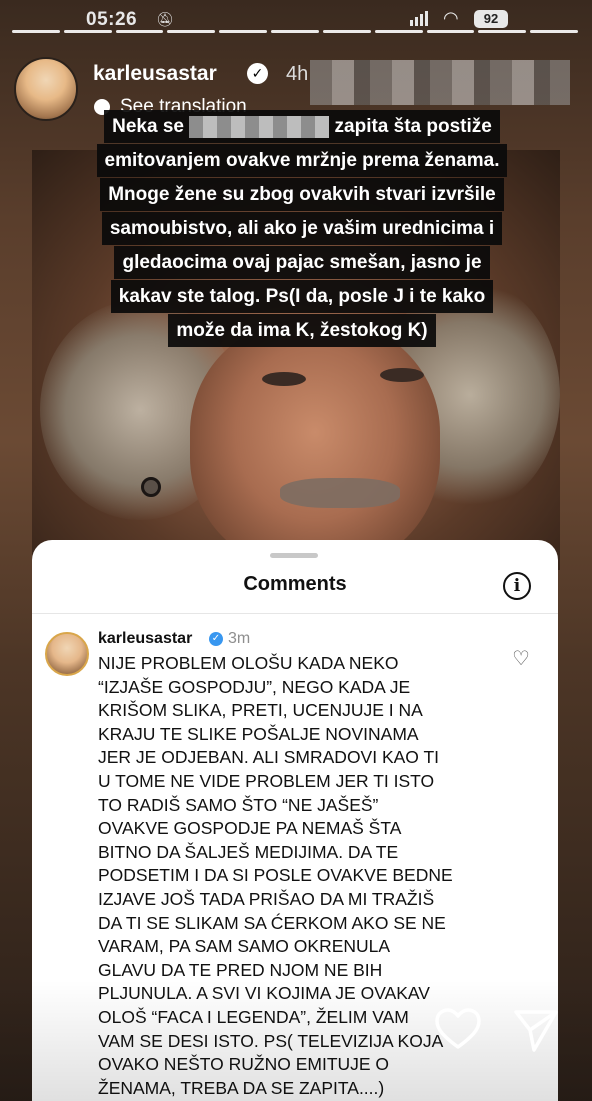 The image size is (592, 1101). I want to click on caption-line: emitovanjem ovakve mržnje prema ženama., so click(302, 160).